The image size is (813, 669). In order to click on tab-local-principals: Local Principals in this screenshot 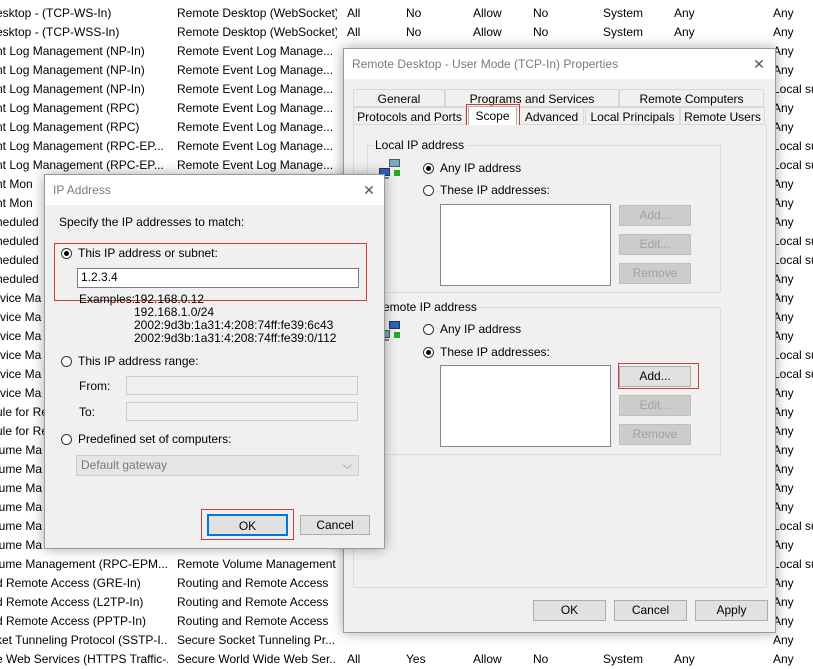, I will do `click(632, 116)`.